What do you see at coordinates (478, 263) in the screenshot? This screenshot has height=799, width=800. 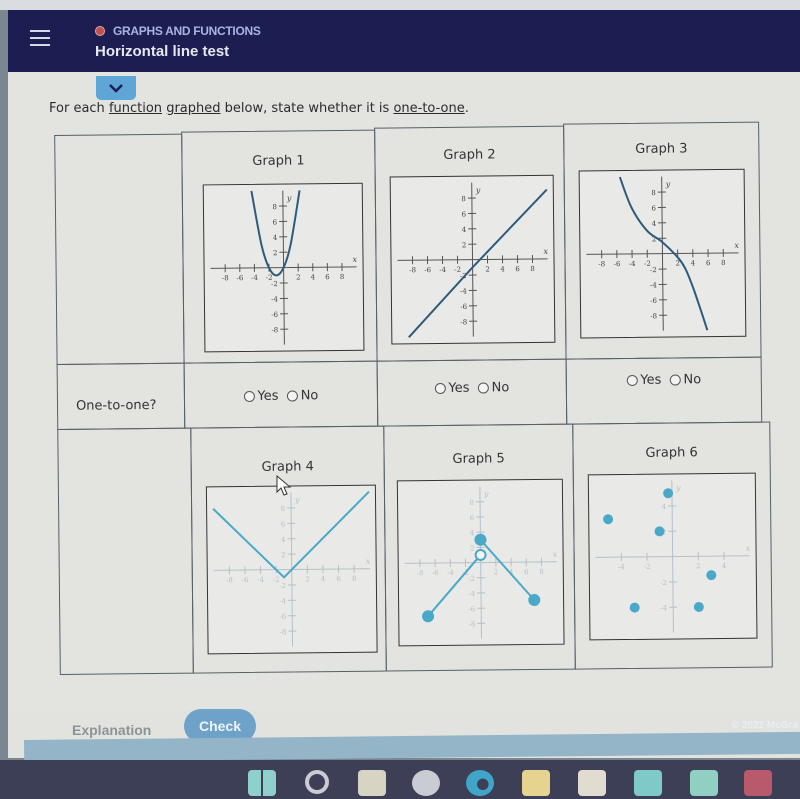 I see `function-curve` at bounding box center [478, 263].